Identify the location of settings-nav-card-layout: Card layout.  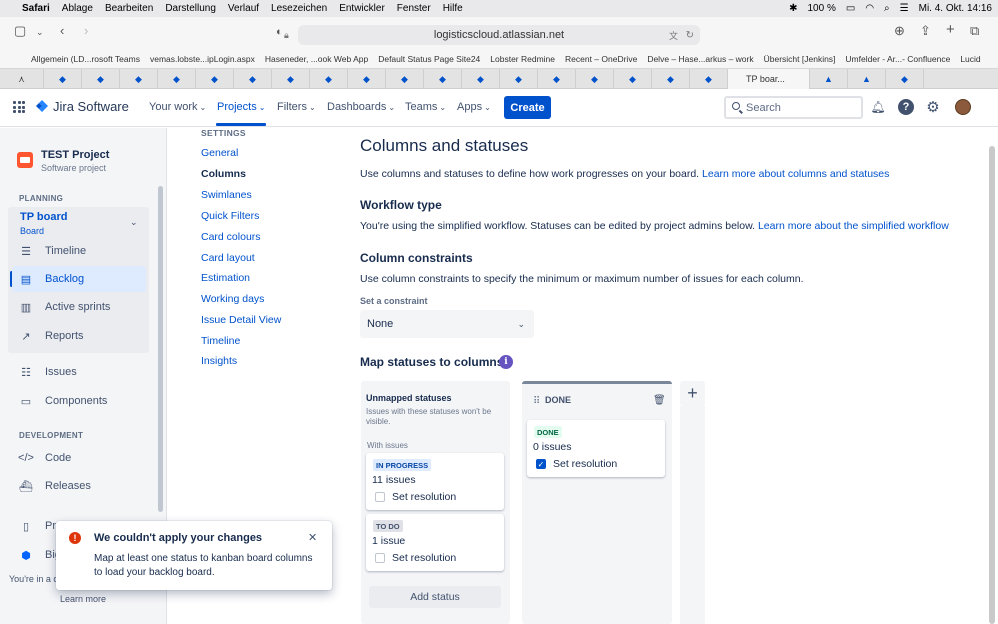
(228, 258).